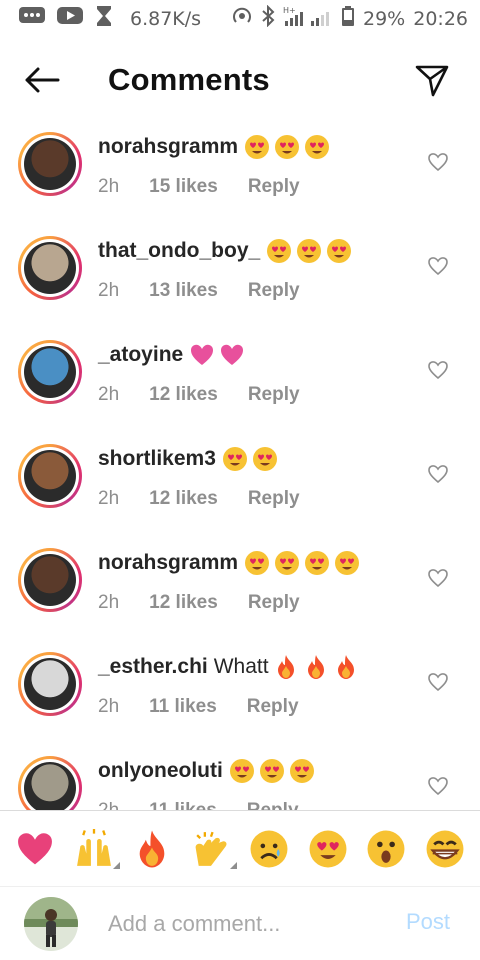 This screenshot has width=480, height=960. I want to click on clock: 20:26, so click(440, 19).